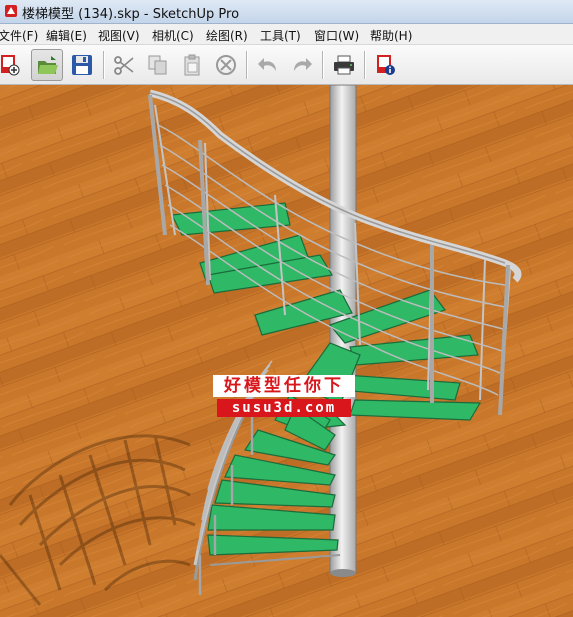 Image resolution: width=573 pixels, height=617 pixels. I want to click on erase-icon, so click(226, 65).